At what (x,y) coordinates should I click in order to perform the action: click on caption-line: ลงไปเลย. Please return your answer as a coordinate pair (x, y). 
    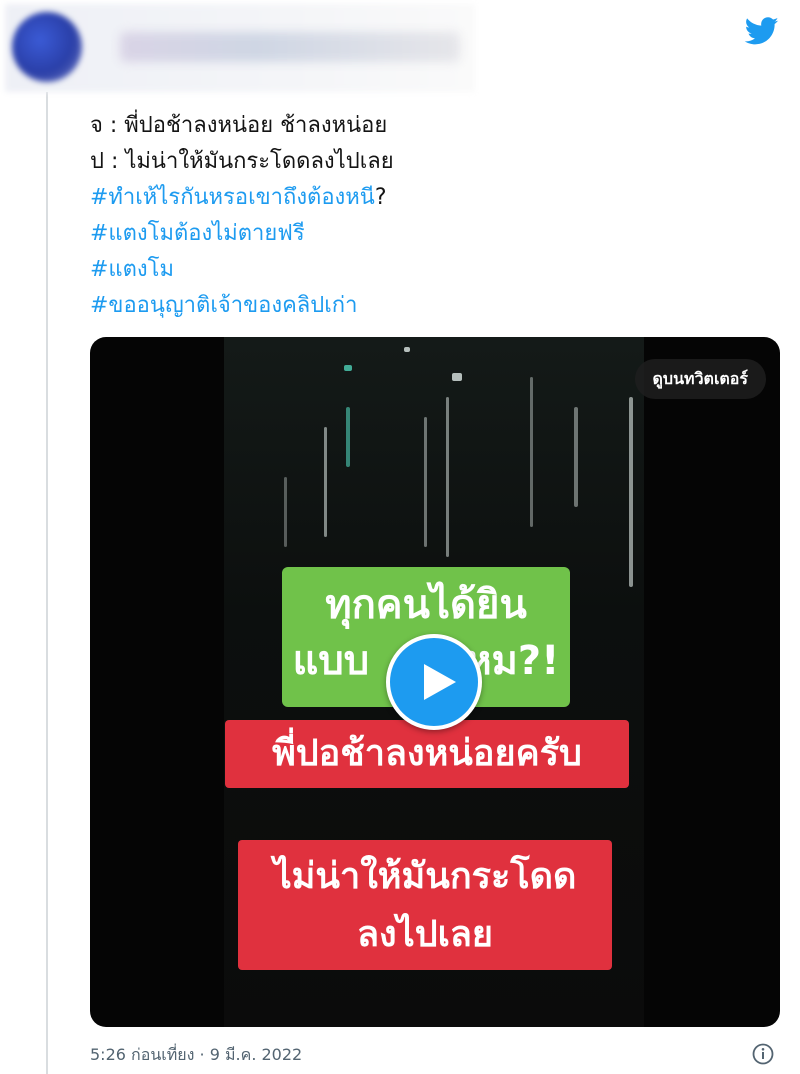
    Looking at the image, I should click on (425, 934).